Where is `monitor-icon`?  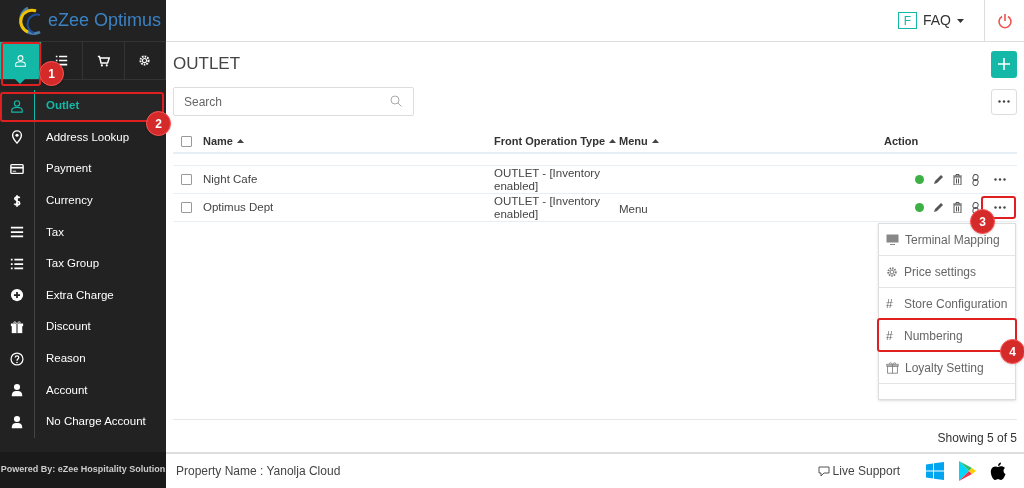 monitor-icon is located at coordinates (892, 239).